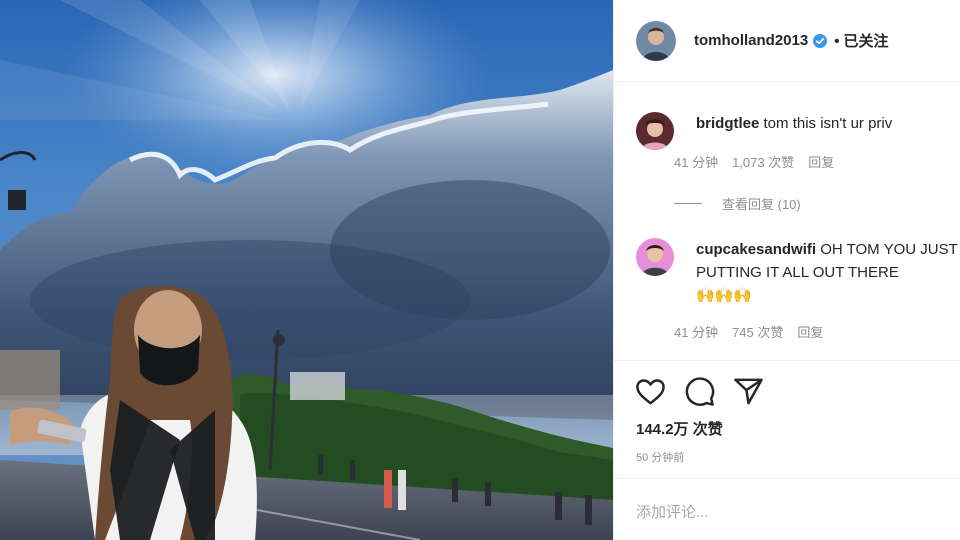 The height and width of the screenshot is (540, 960). I want to click on comment-likes: 1,073 次赞, so click(763, 162).